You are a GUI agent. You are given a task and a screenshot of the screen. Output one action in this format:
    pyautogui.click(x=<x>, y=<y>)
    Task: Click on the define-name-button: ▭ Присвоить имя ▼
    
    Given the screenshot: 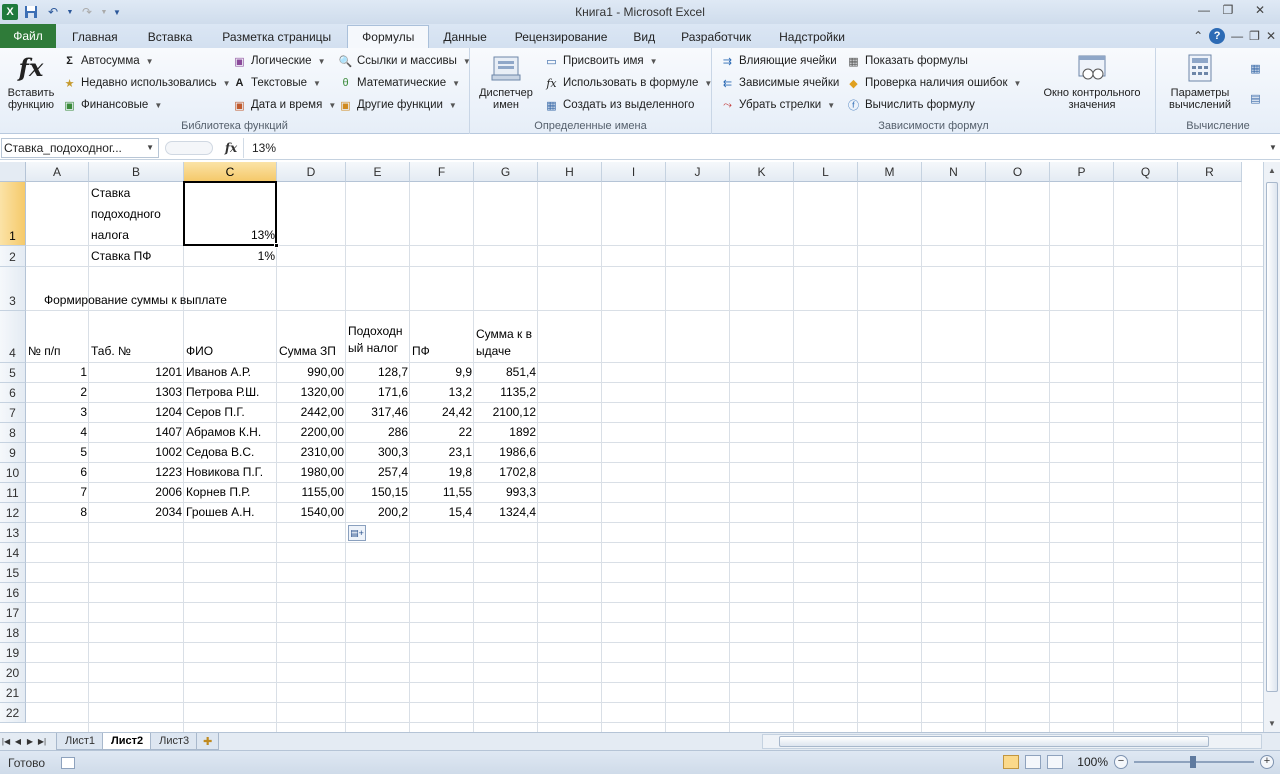 What is the action you would take?
    pyautogui.click(x=600, y=61)
    